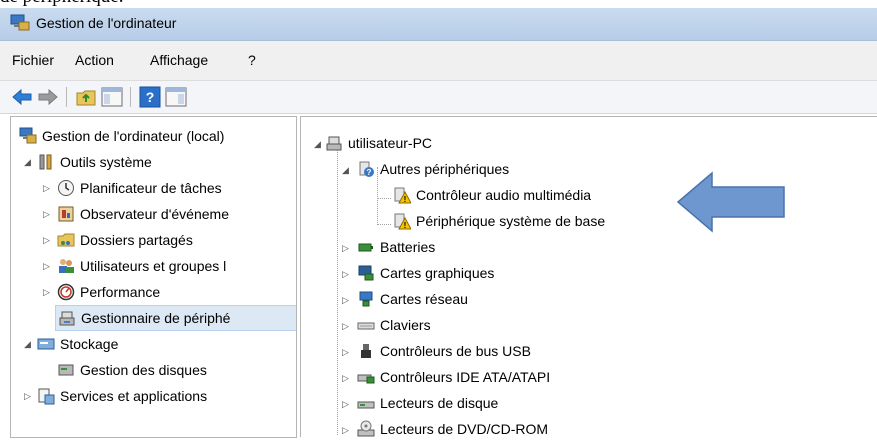 This screenshot has width=877, height=444. I want to click on device-category-dvd: Lecteurs de DVD/CD-ROM, so click(452, 427).